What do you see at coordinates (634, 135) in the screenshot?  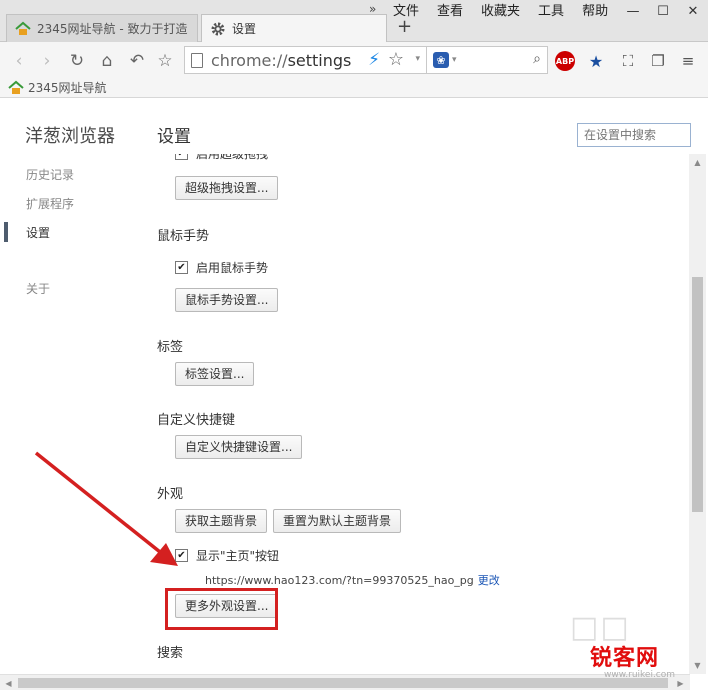 I see `settings-search-input` at bounding box center [634, 135].